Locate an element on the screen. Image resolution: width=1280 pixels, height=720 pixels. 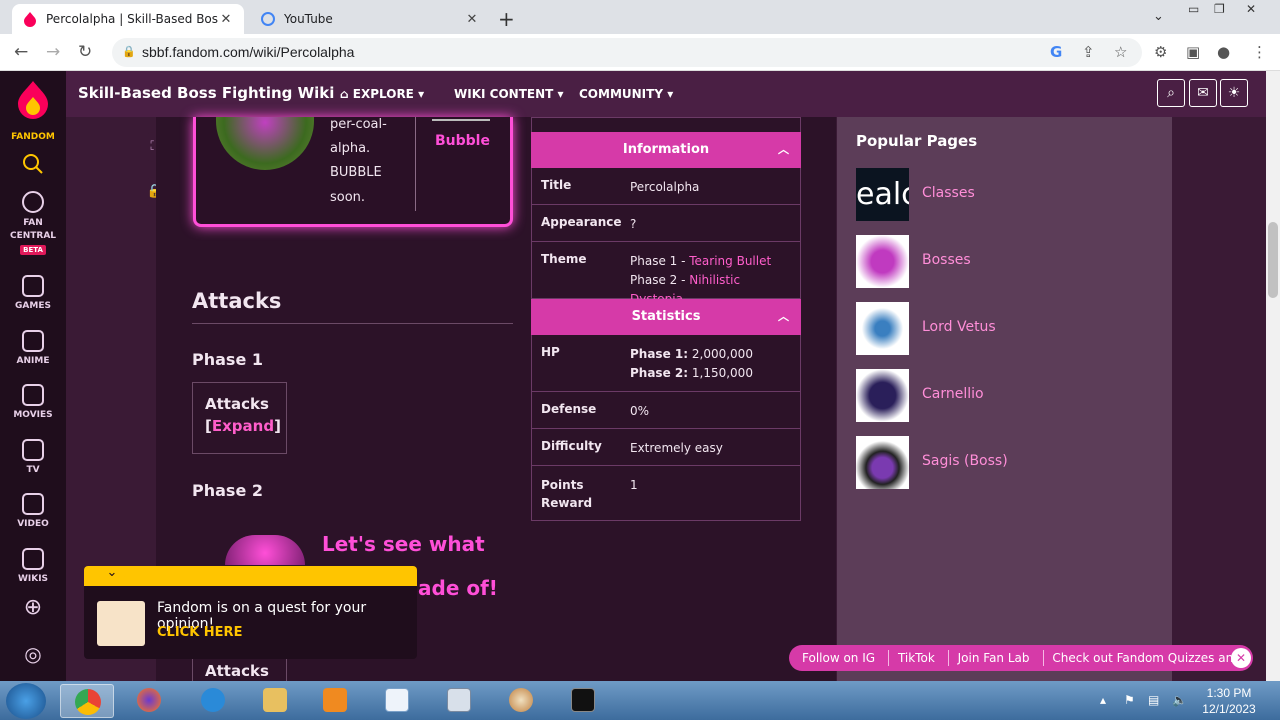
close-window-icon: ✕ is located at coordinates (1251, 9).